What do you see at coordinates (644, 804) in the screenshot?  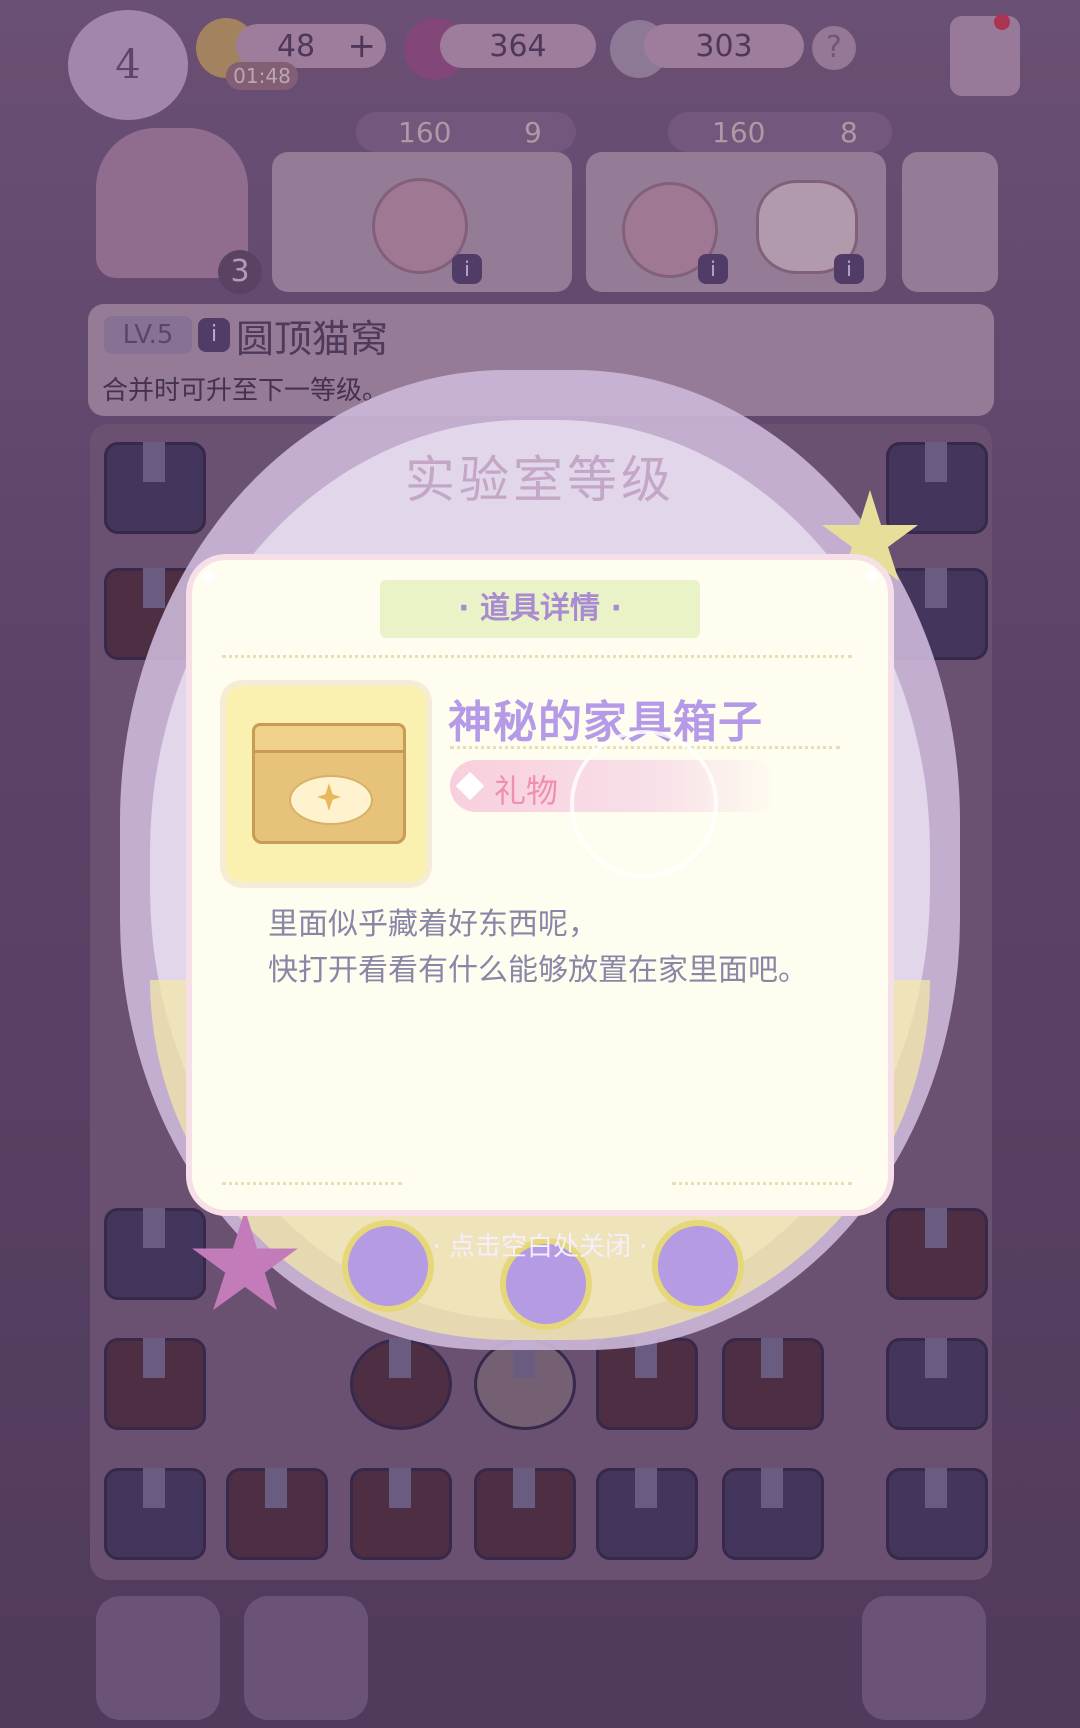 I see `tap-ring` at bounding box center [644, 804].